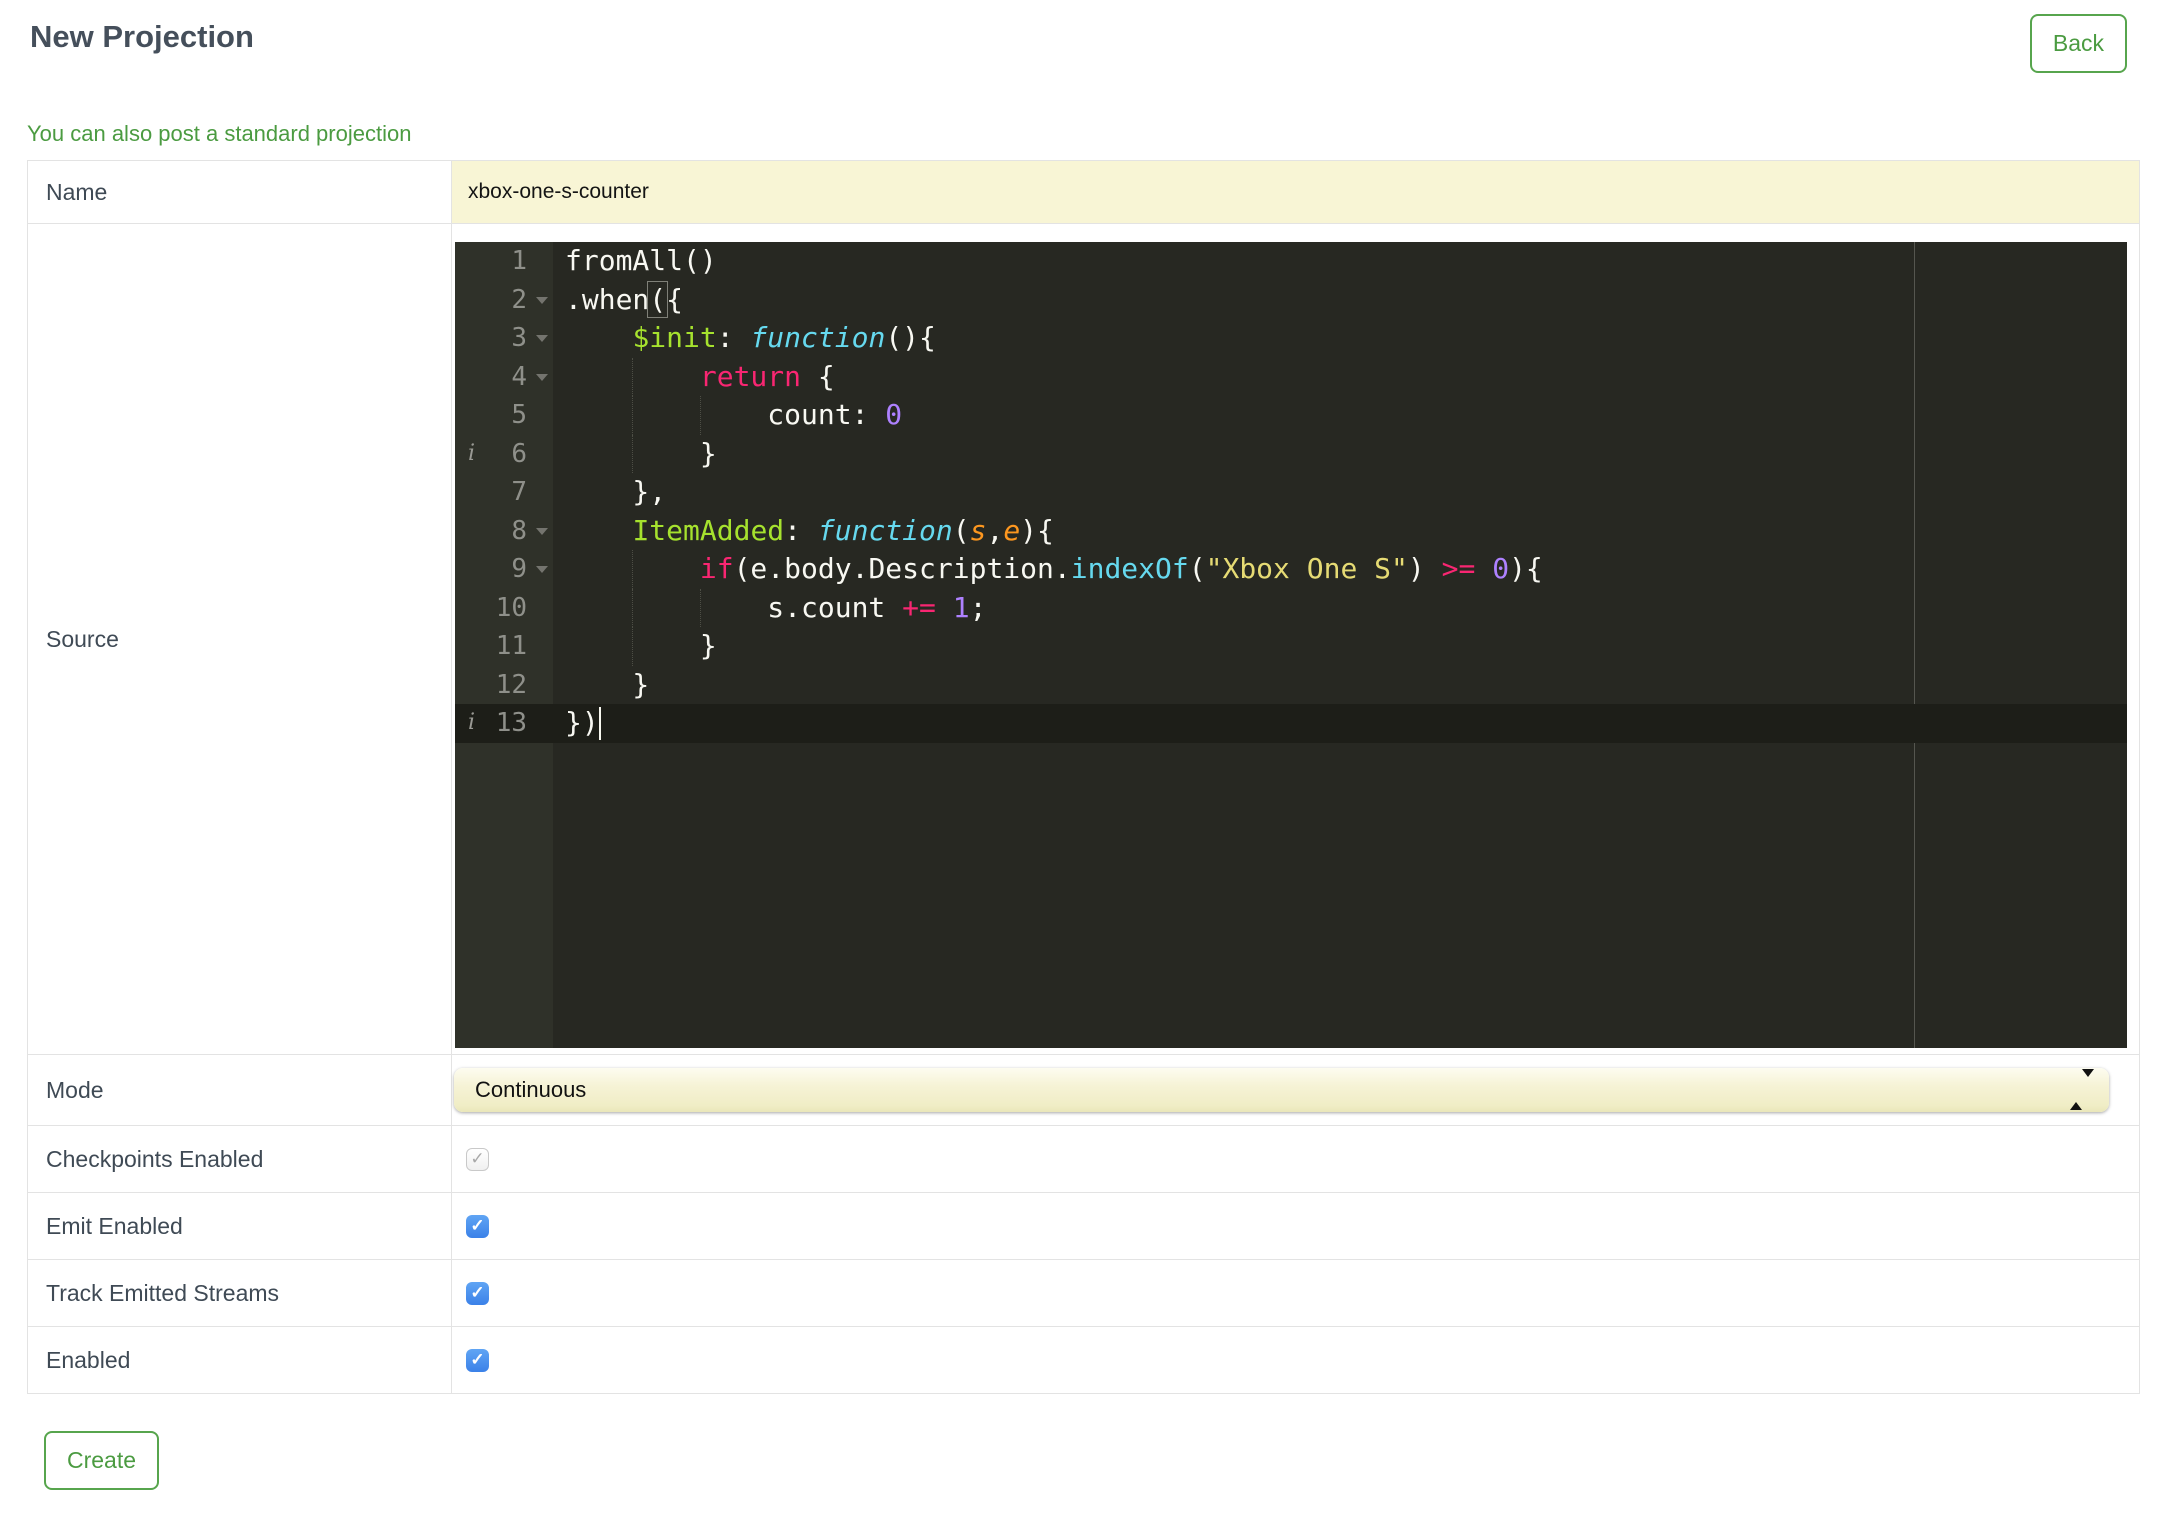  What do you see at coordinates (1340, 376) in the screenshot?
I see `code-line: return {` at bounding box center [1340, 376].